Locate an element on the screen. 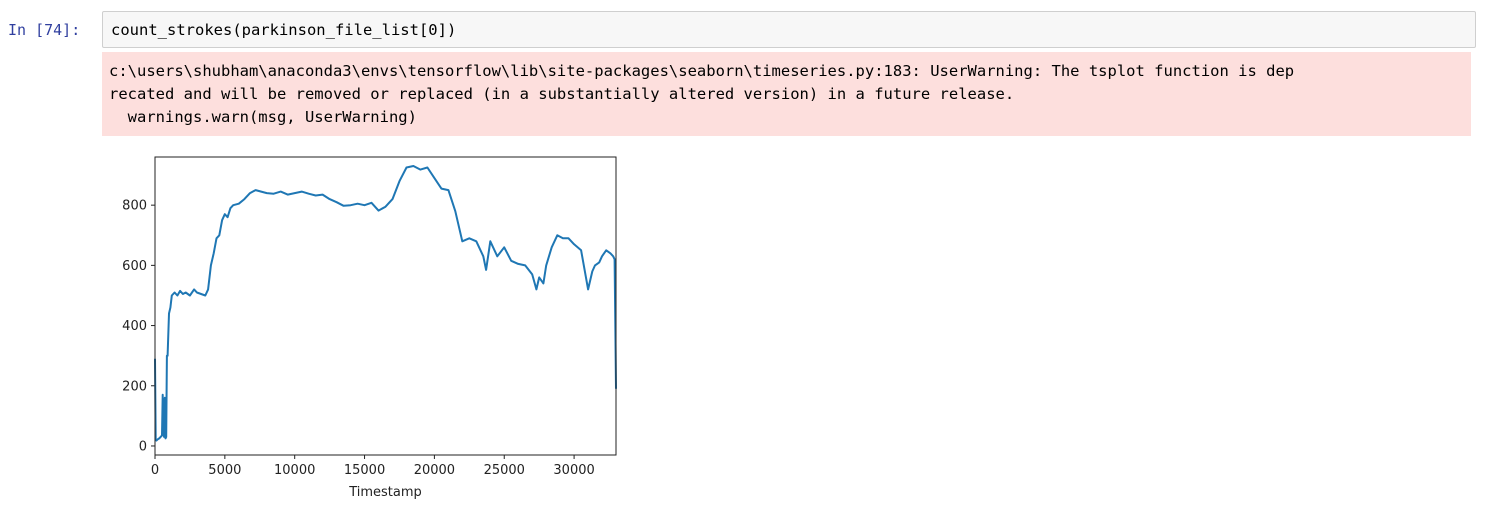 The height and width of the screenshot is (513, 1498). x-tick-label: 25000 is located at coordinates (504, 470).